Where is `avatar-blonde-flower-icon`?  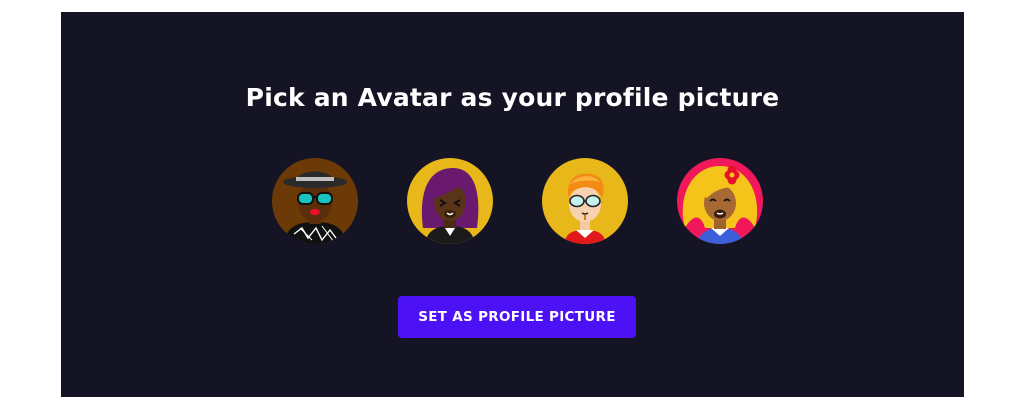 avatar-blonde-flower-icon is located at coordinates (720, 201).